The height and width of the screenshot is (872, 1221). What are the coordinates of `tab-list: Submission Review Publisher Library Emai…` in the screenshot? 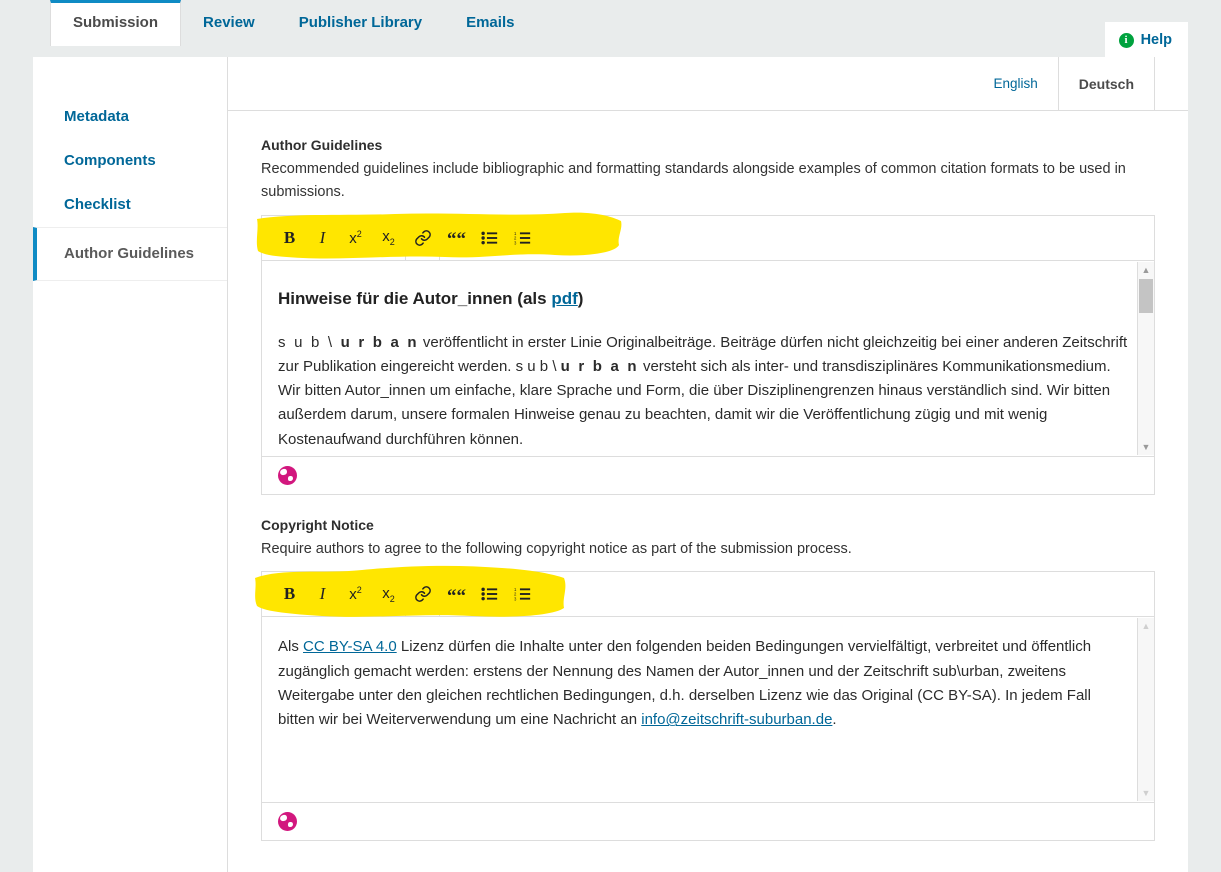 It's located at (293, 23).